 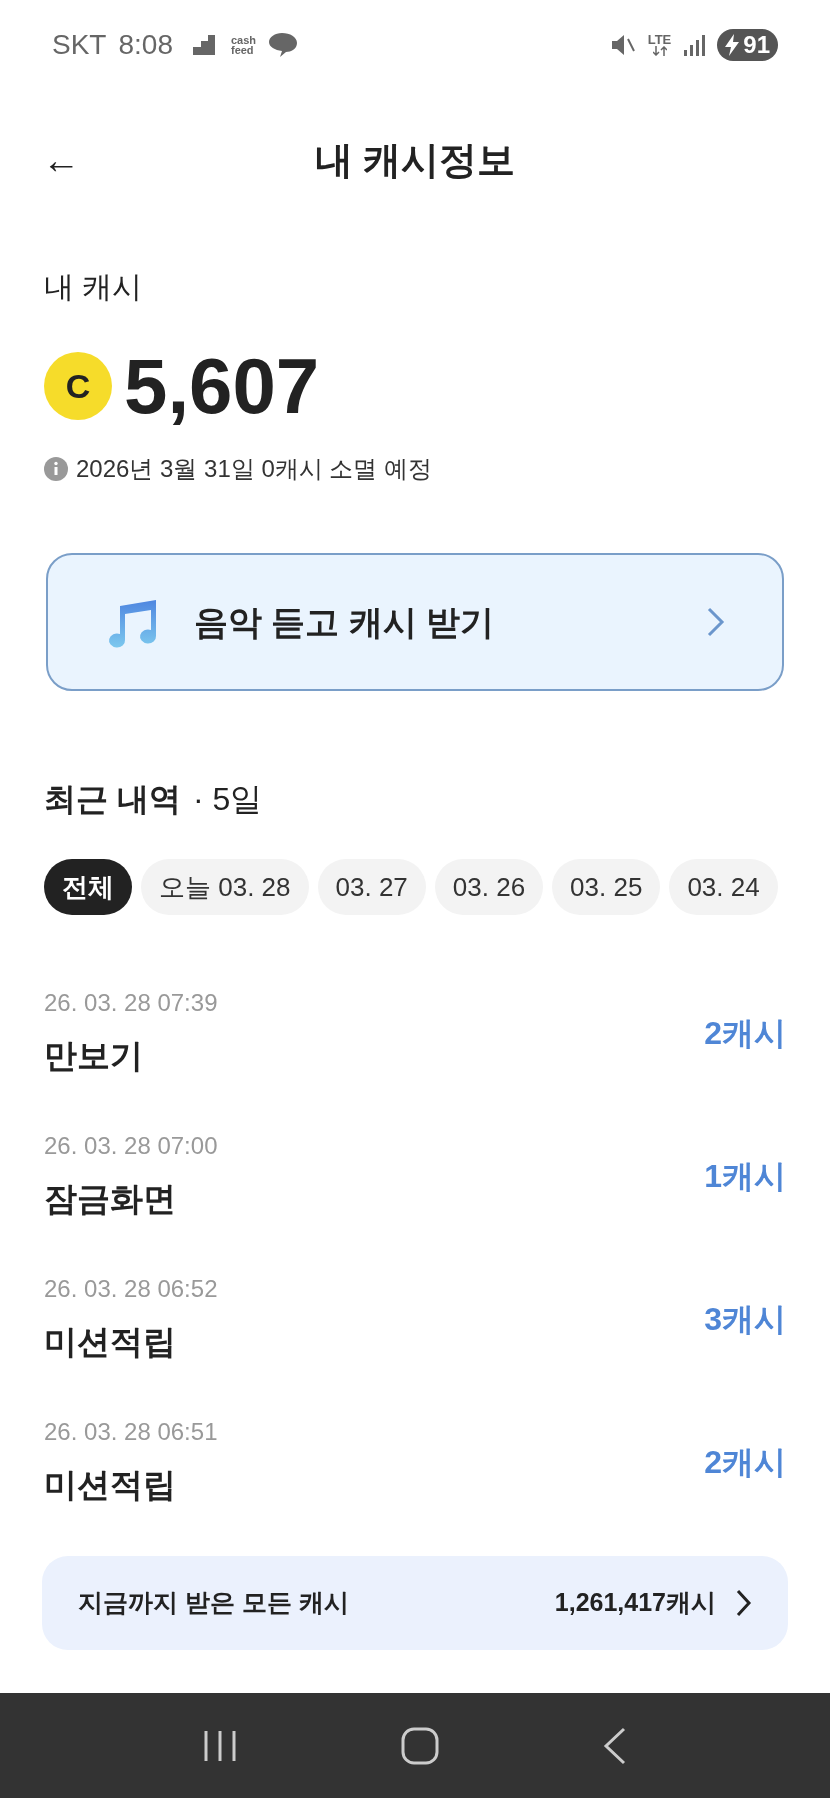 What do you see at coordinates (659, 45) in the screenshot?
I see `network-indicator: LTE` at bounding box center [659, 45].